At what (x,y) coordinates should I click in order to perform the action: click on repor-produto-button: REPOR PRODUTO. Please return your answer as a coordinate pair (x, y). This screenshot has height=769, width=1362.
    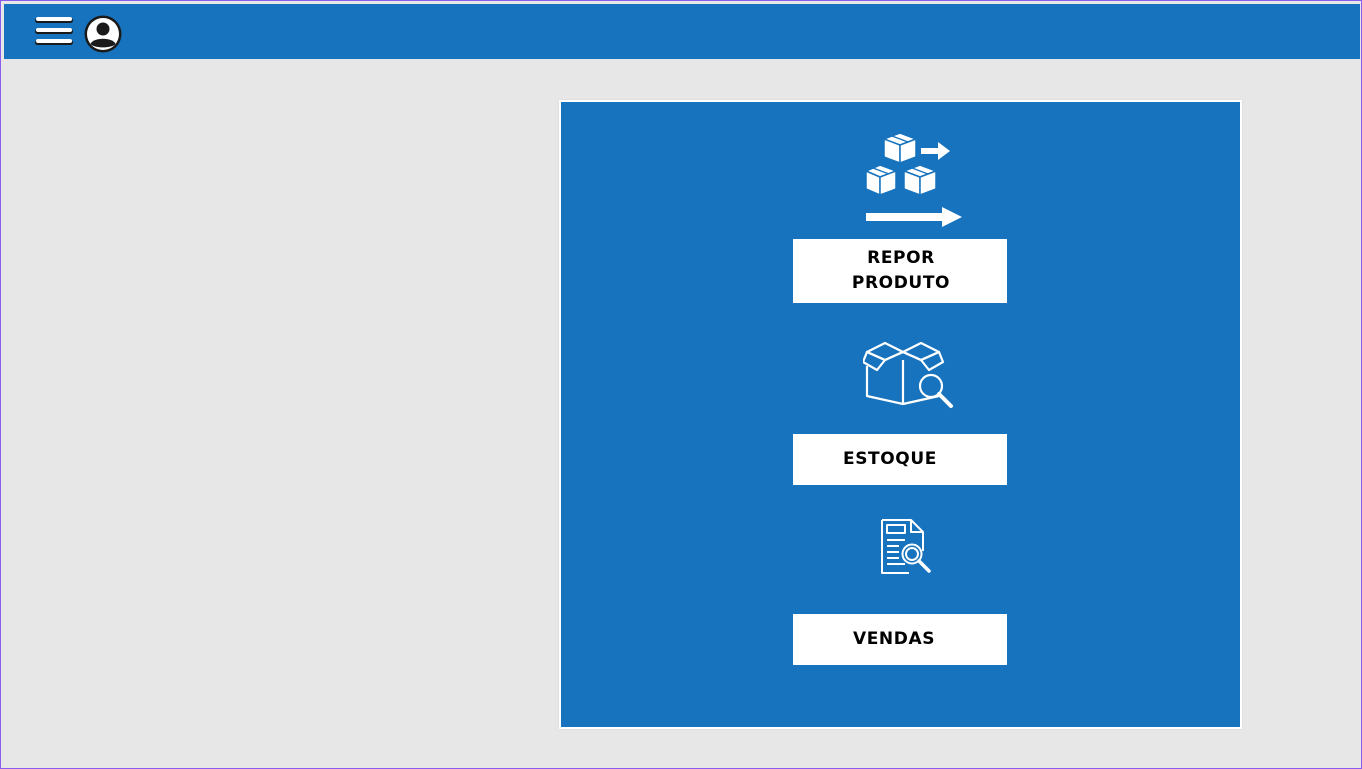
    Looking at the image, I should click on (900, 271).